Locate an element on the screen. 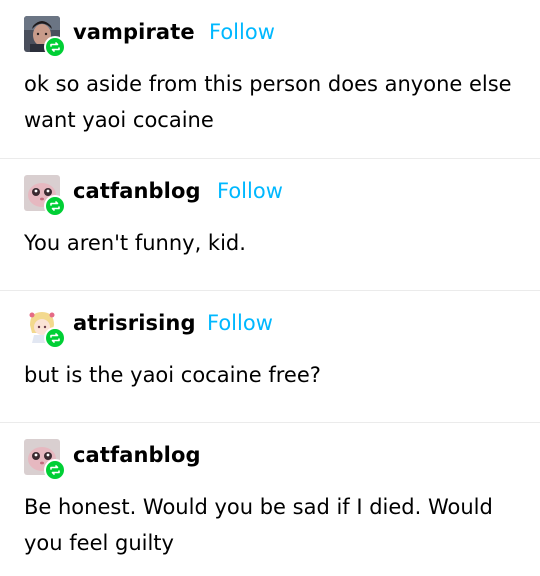 This screenshot has width=540, height=576. username: atrisrising is located at coordinates (134, 323).